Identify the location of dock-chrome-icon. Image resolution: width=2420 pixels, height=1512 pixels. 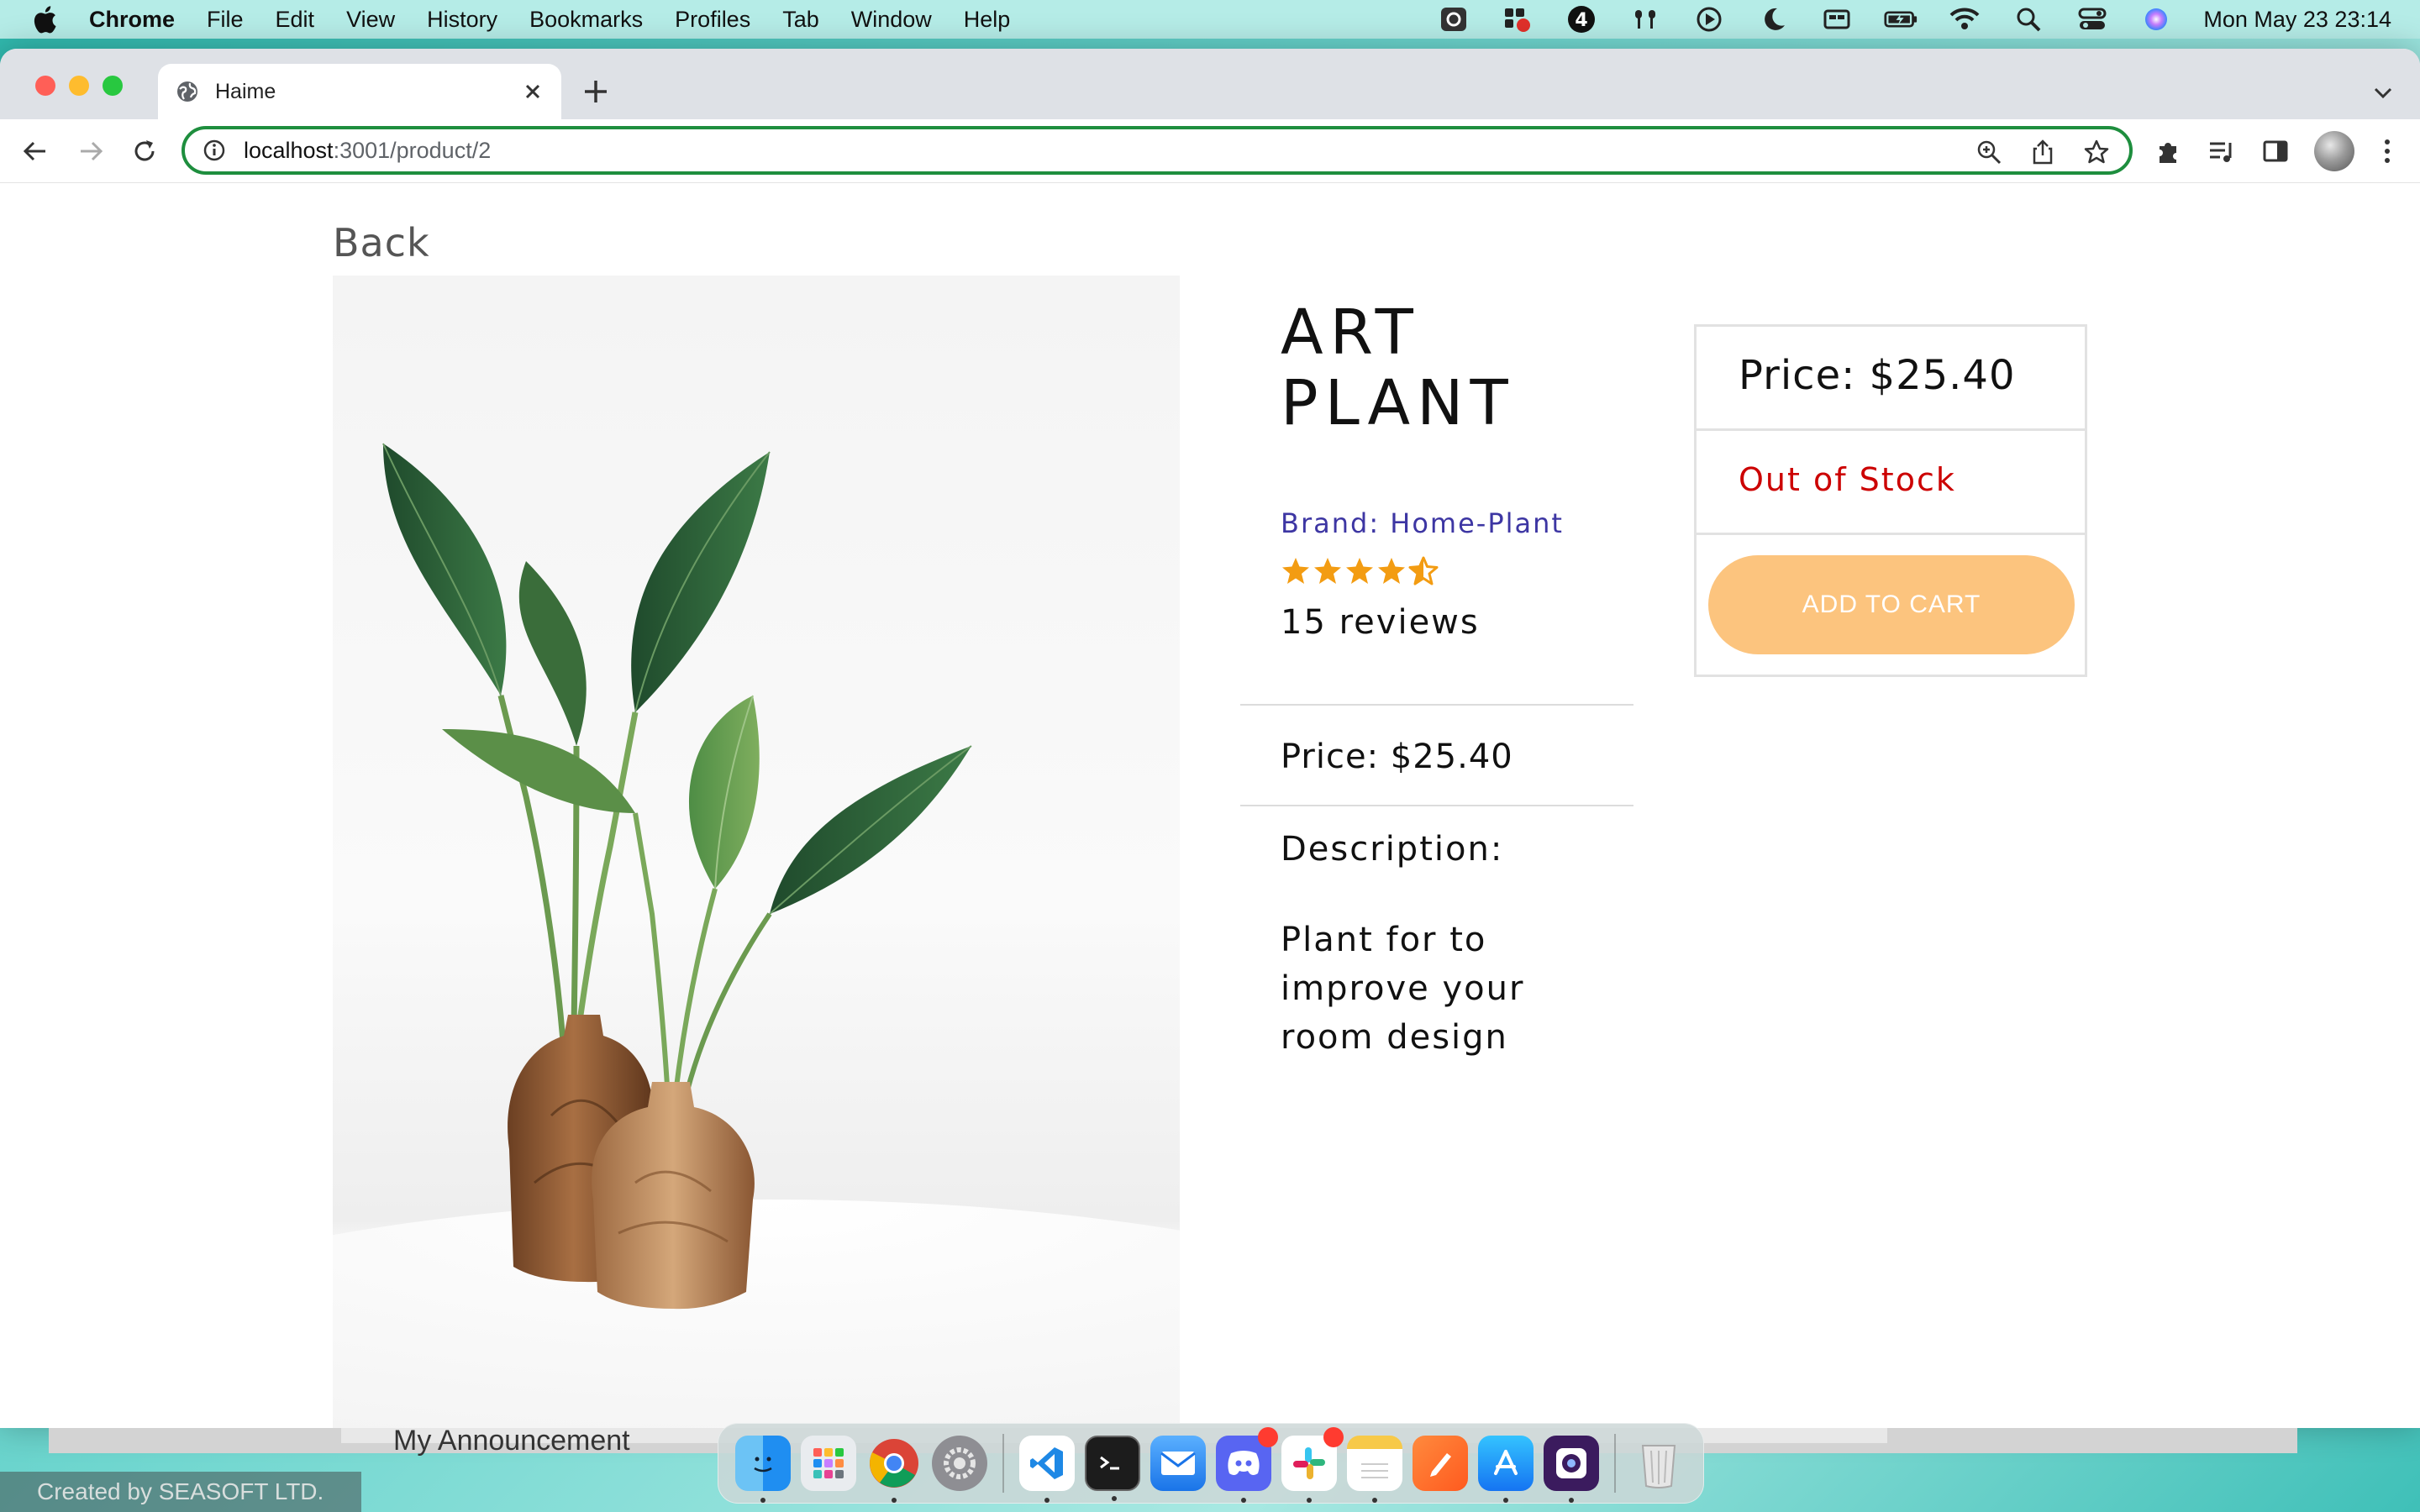
(894, 1469).